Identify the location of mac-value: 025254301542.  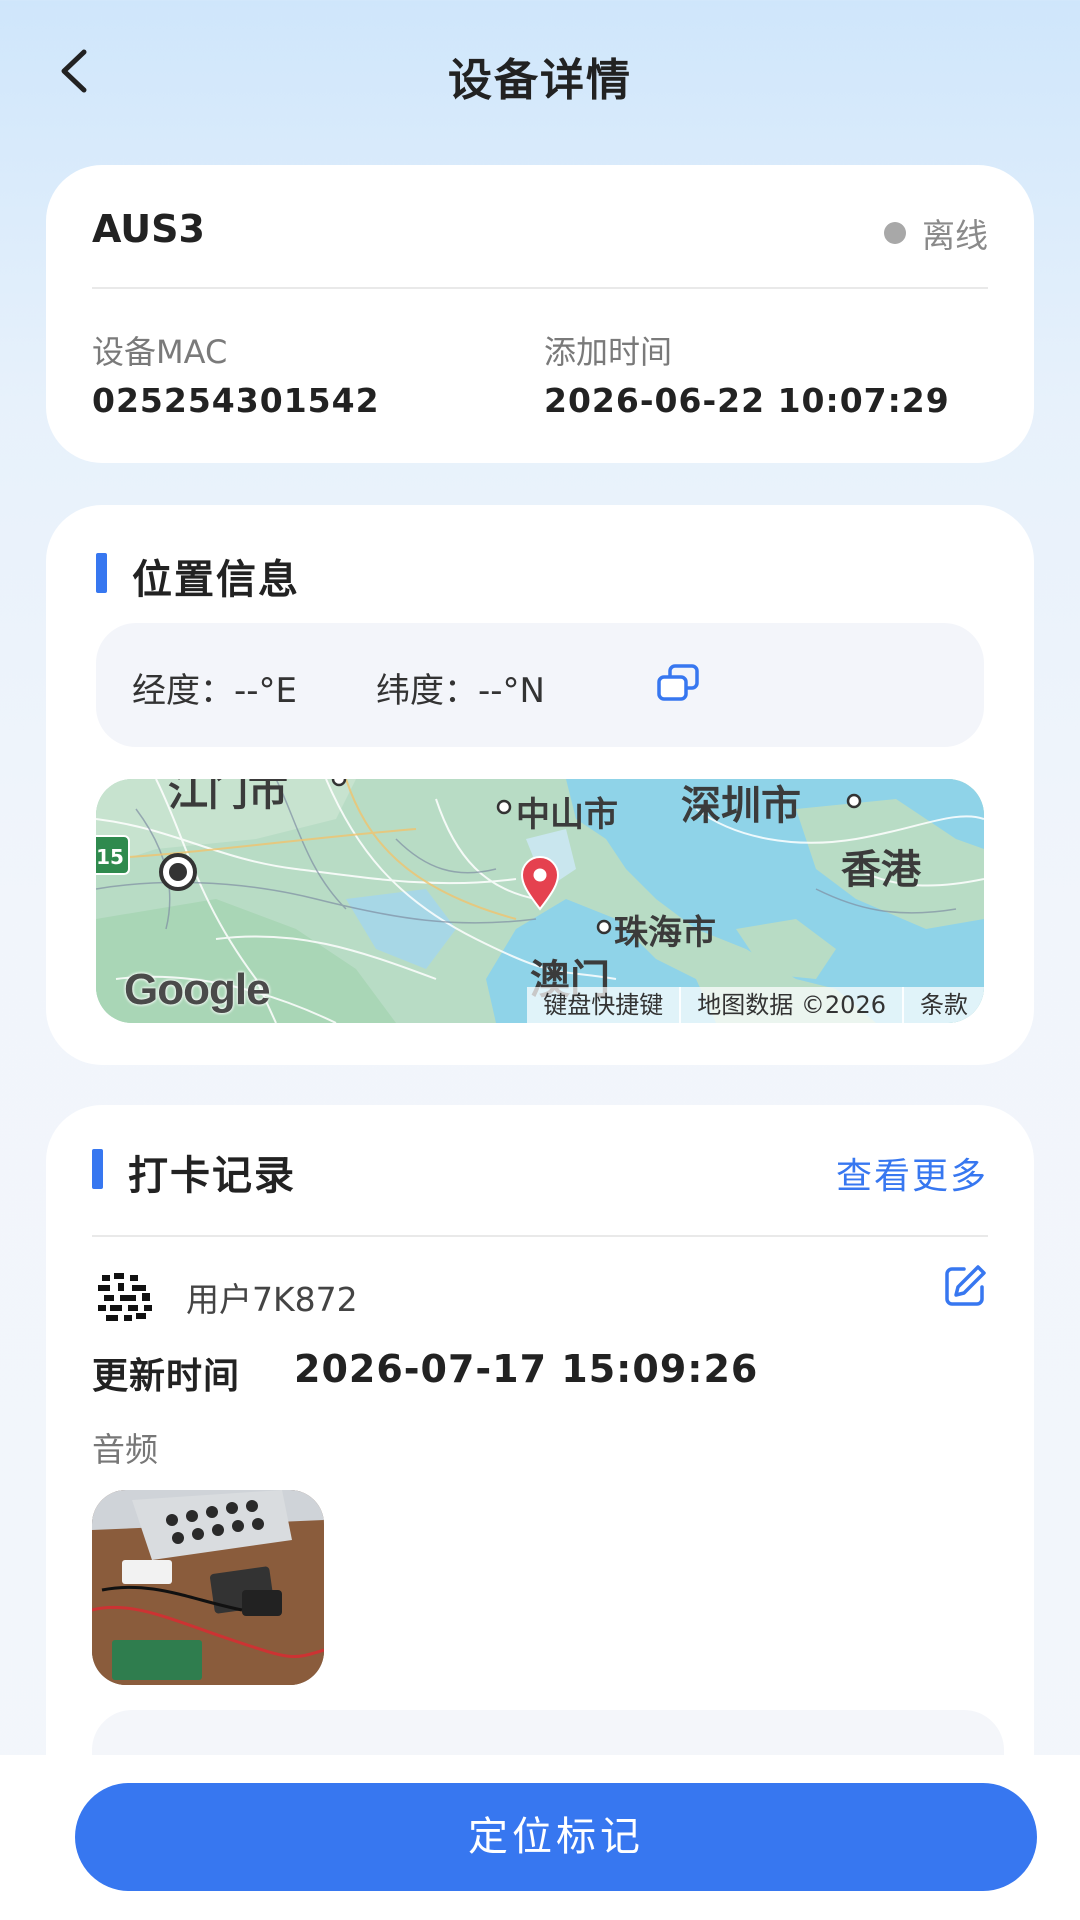
(236, 400).